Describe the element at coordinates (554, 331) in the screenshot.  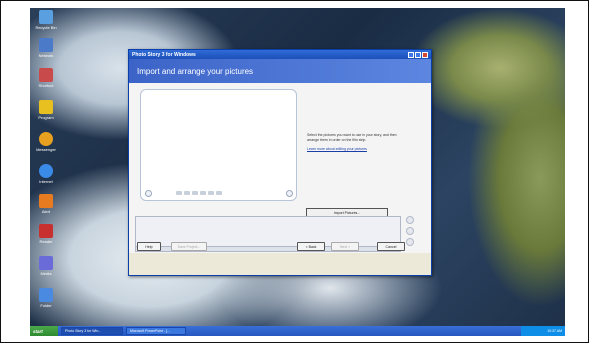
I see `clock: 10:37 AM` at that location.